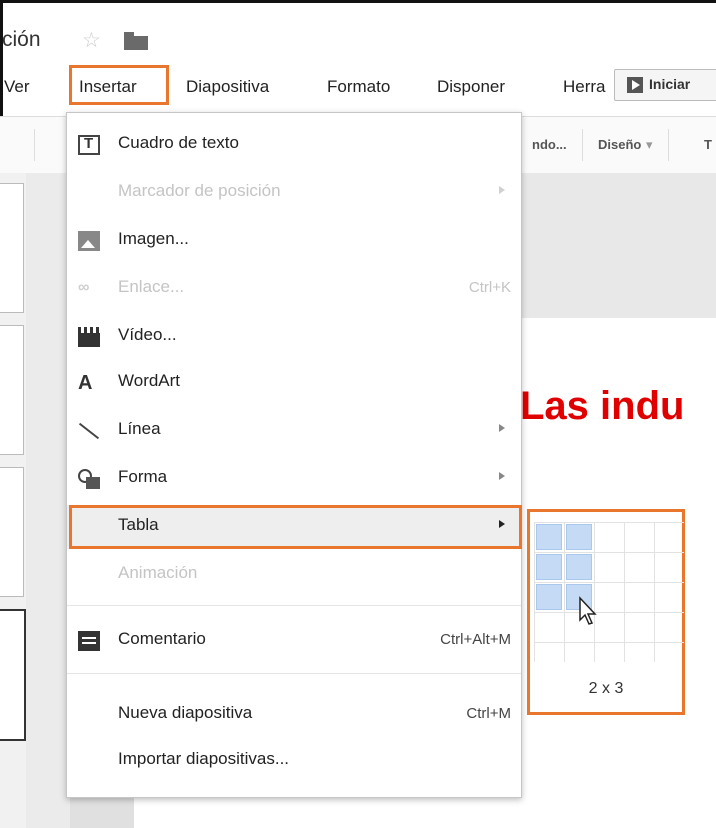 The image size is (716, 828). What do you see at coordinates (89, 241) in the screenshot?
I see `image-icon` at bounding box center [89, 241].